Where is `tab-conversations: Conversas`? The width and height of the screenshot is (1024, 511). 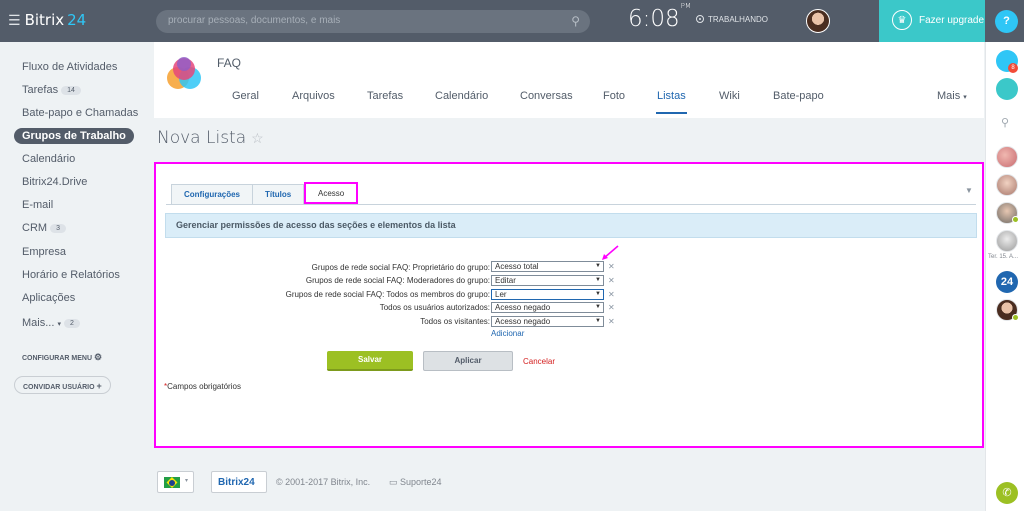
tab-conversations: Conversas is located at coordinates (546, 96).